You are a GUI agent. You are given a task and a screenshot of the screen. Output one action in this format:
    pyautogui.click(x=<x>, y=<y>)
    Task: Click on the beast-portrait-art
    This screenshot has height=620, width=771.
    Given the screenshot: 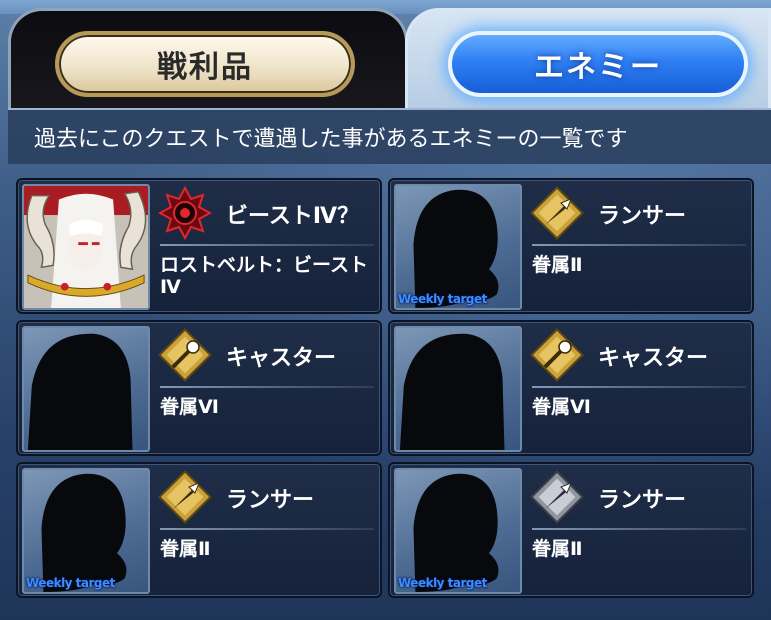 What is the action you would take?
    pyautogui.click(x=86, y=247)
    